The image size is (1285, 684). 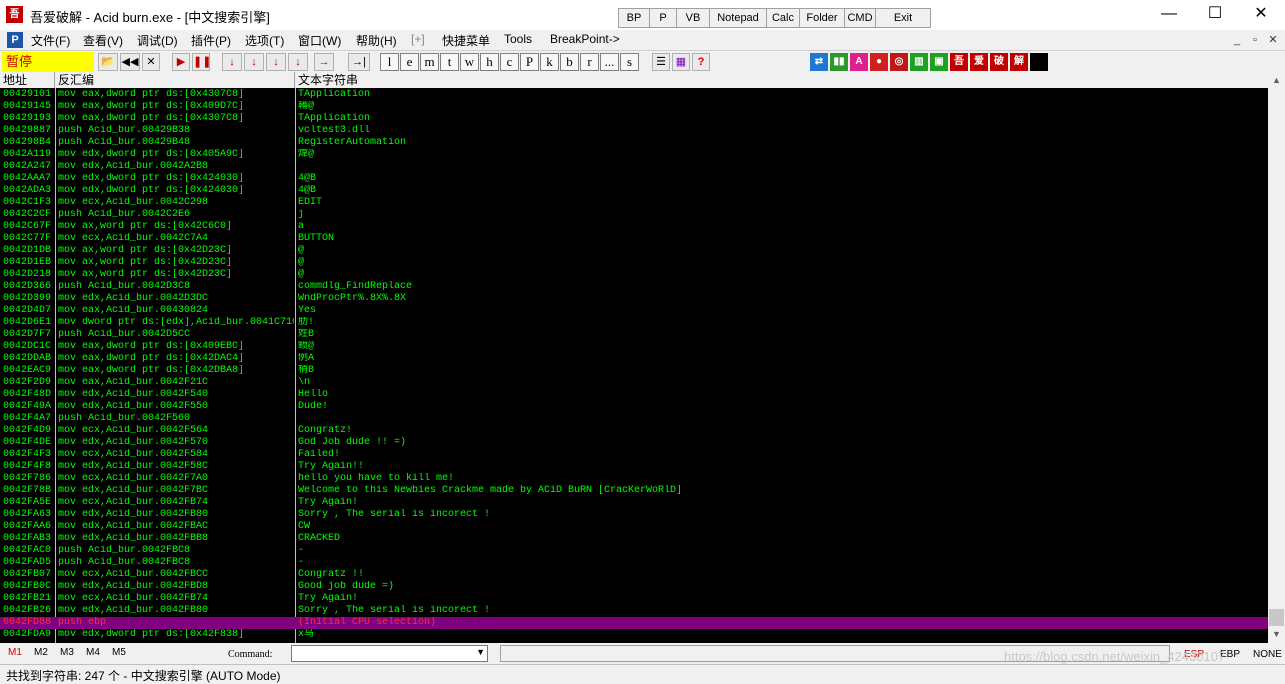 I want to click on executable-modules-button: e, so click(x=409, y=62).